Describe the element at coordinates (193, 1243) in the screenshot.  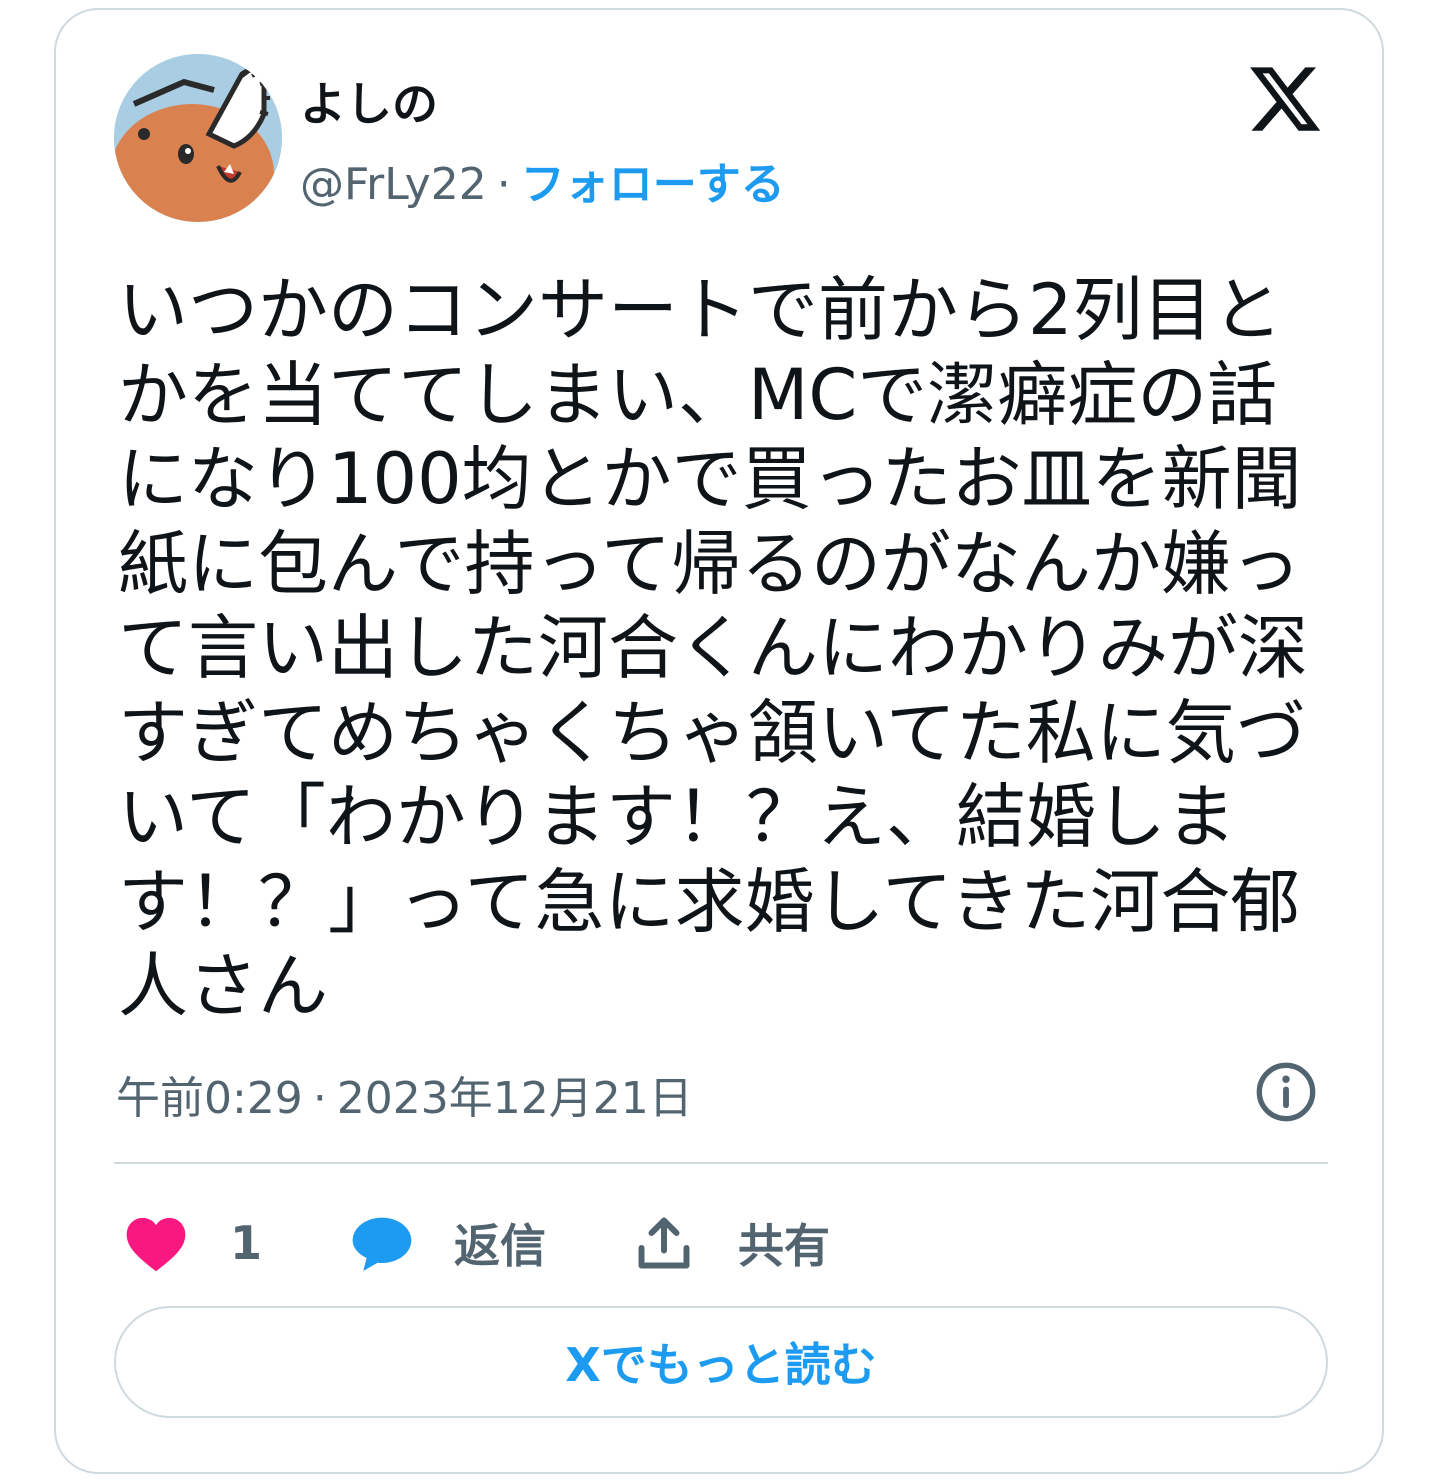
I see `like-button: 1` at that location.